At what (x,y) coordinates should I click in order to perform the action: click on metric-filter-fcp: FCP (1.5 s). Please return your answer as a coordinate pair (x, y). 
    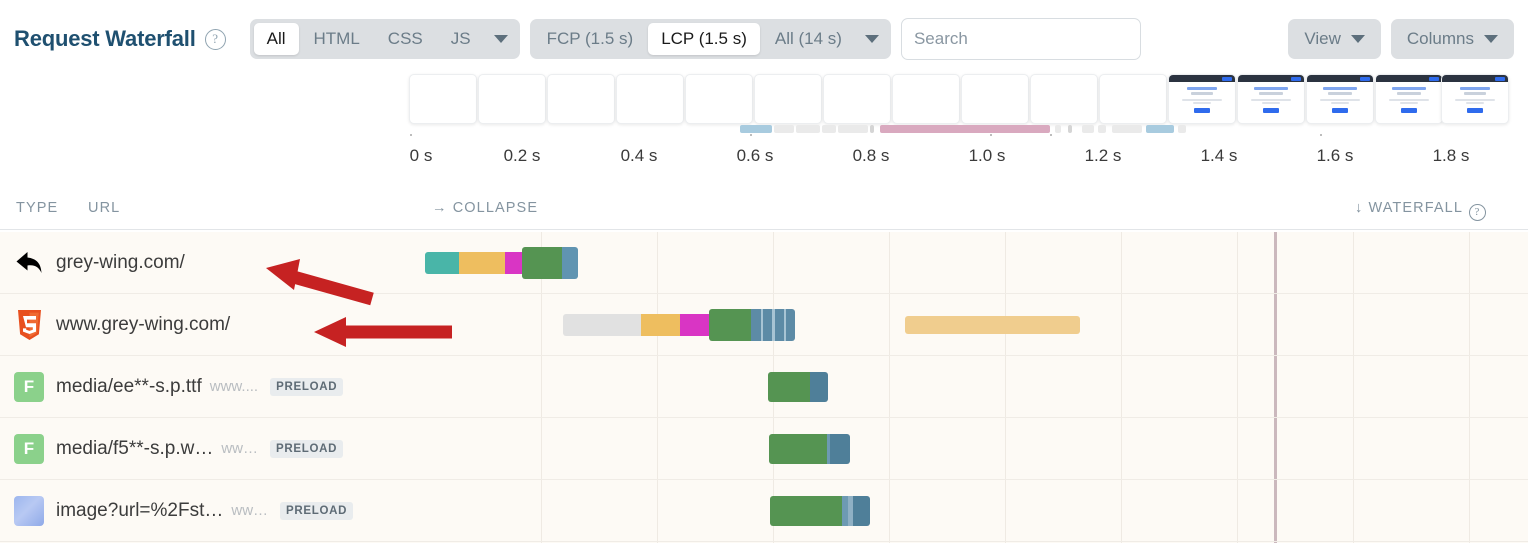
    Looking at the image, I should click on (590, 39).